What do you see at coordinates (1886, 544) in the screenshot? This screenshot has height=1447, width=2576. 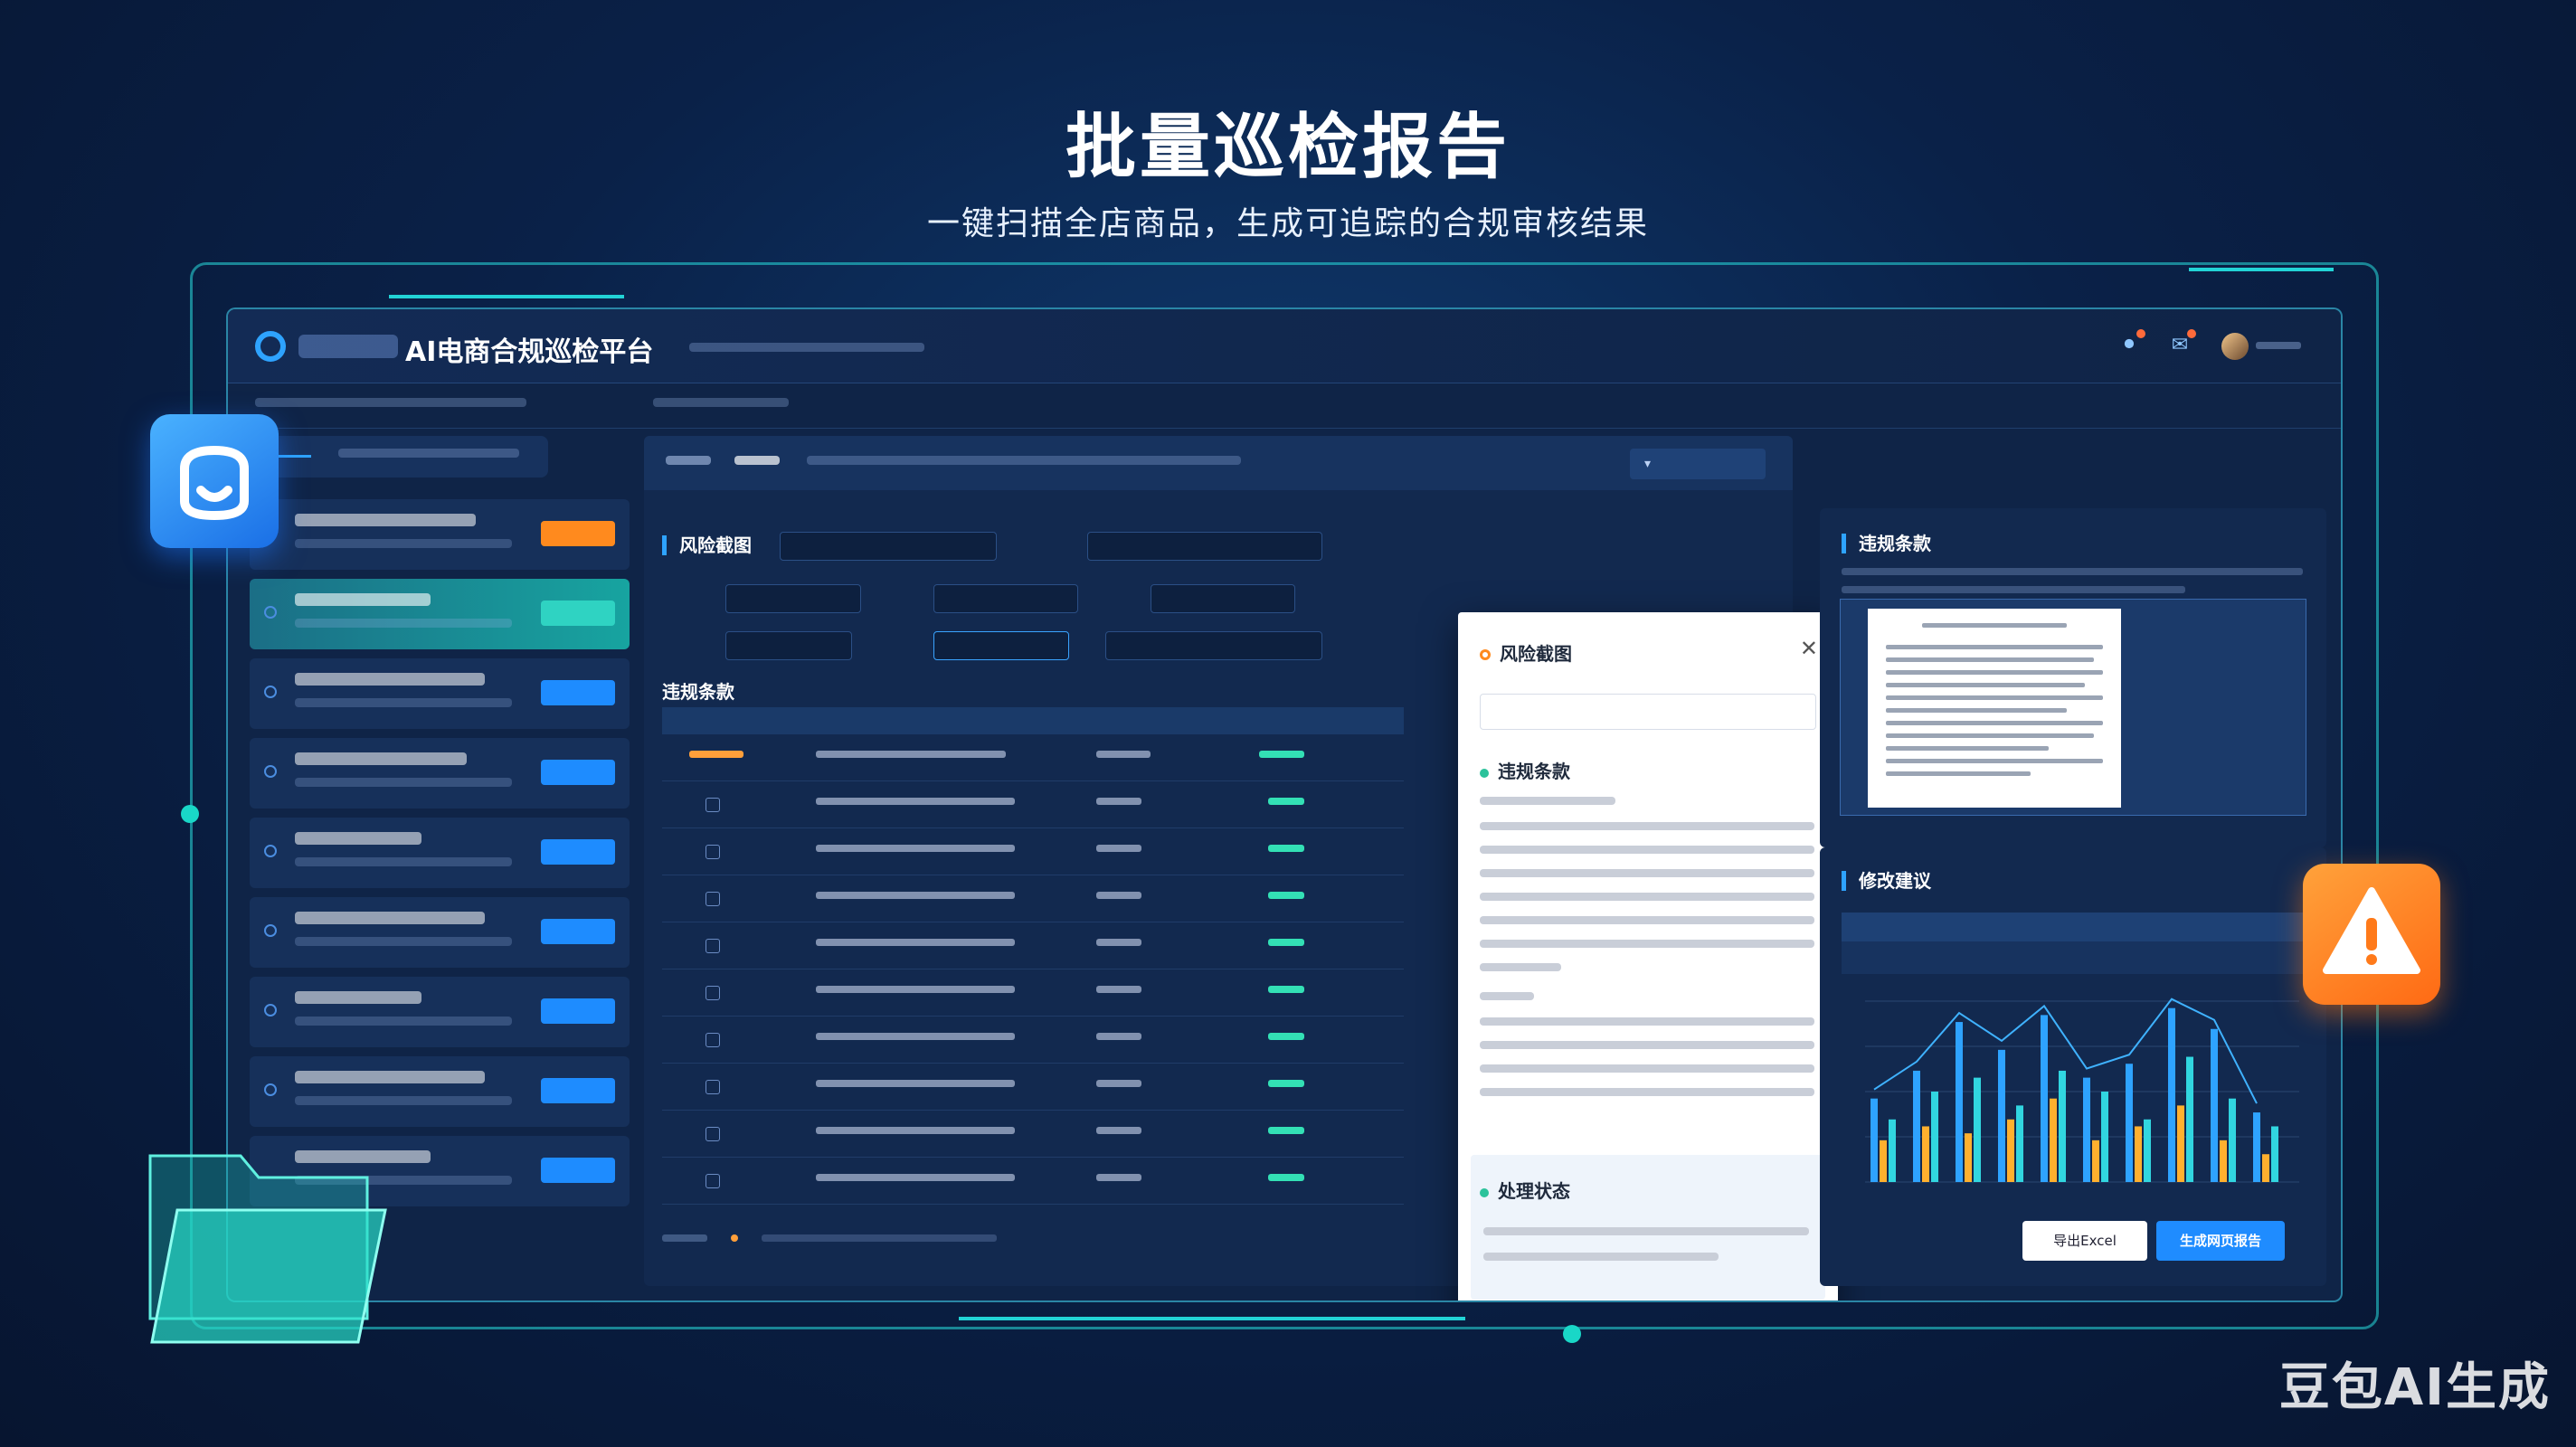 I see `violation-clause-title: 违规条款` at bounding box center [1886, 544].